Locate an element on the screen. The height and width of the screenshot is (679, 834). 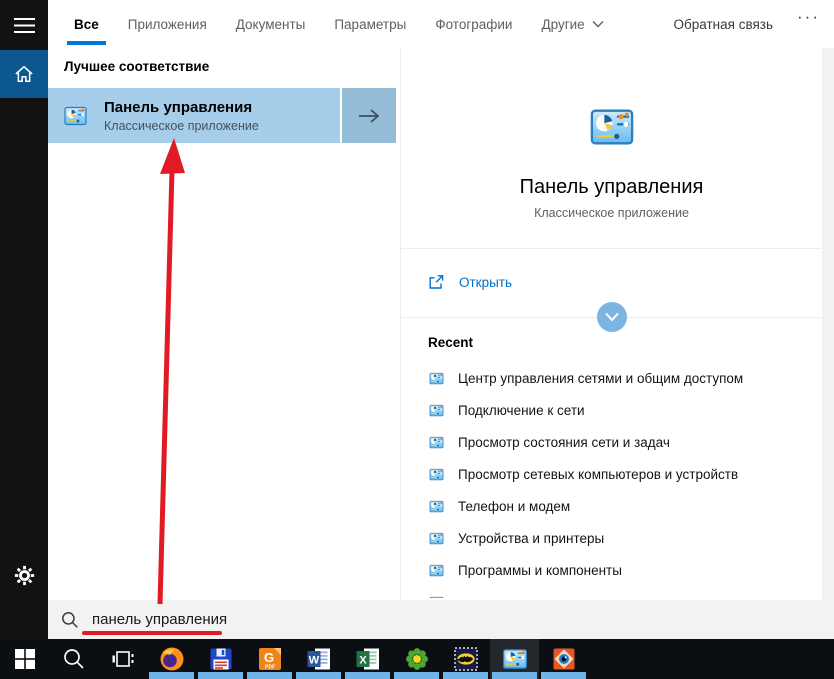
taskbar-batman-app is located at coordinates (465, 659).